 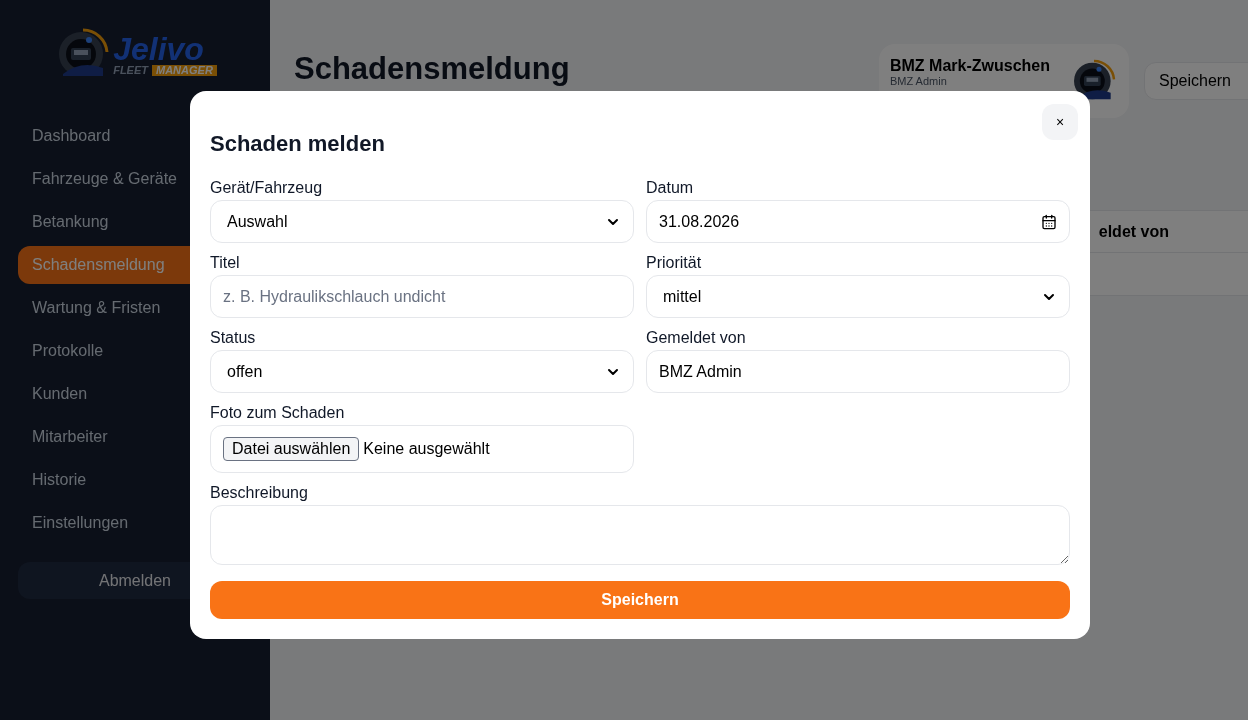 What do you see at coordinates (432, 69) in the screenshot?
I see `page-title: Schadensmeldung` at bounding box center [432, 69].